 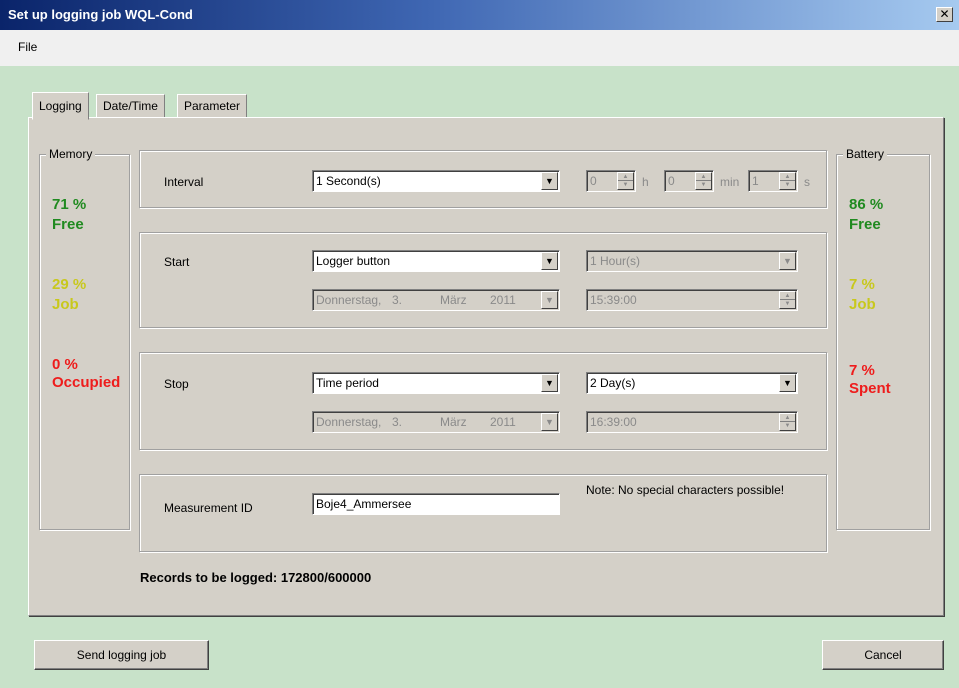 What do you see at coordinates (866, 204) in the screenshot?
I see `battery-free-percent: 86 %` at bounding box center [866, 204].